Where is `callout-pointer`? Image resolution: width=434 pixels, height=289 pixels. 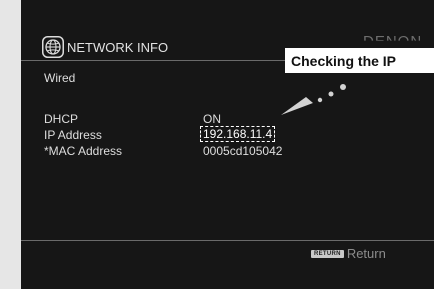
callout-pointer is located at coordinates (313, 99).